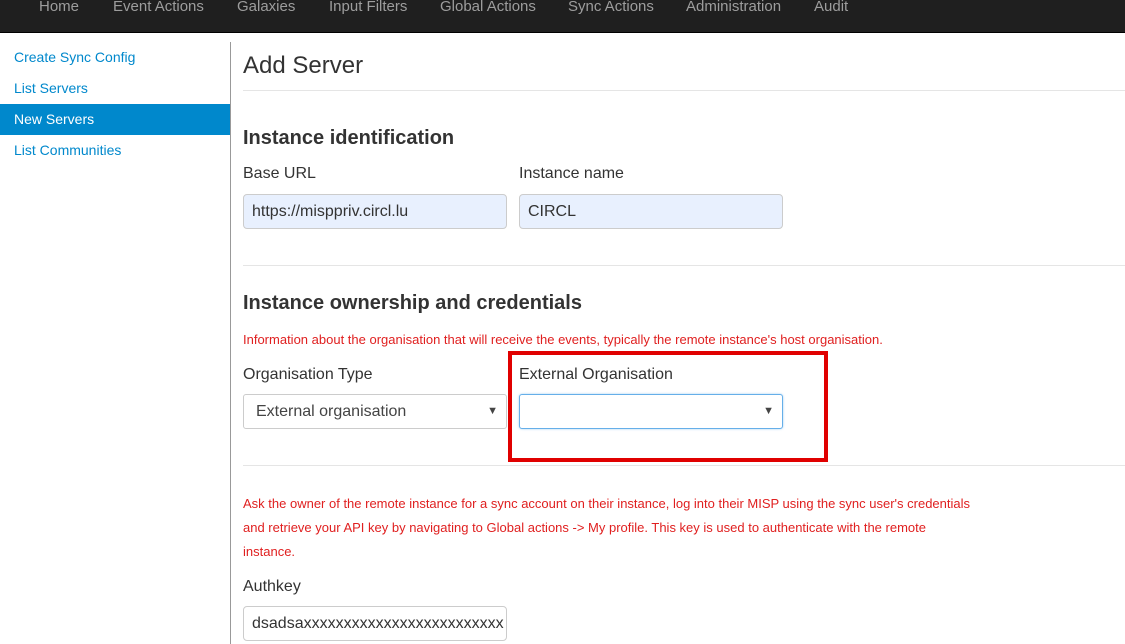 The height and width of the screenshot is (644, 1125). Describe the element at coordinates (368, 7) in the screenshot. I see `nav-input-filters: Input Filters` at that location.